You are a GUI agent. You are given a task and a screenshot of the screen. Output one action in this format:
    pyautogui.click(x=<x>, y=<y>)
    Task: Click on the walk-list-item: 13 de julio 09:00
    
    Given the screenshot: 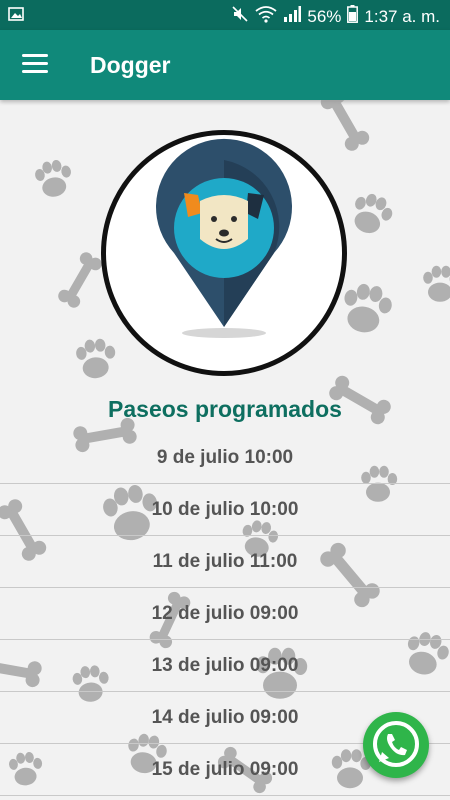 What is the action you would take?
    pyautogui.click(x=225, y=666)
    